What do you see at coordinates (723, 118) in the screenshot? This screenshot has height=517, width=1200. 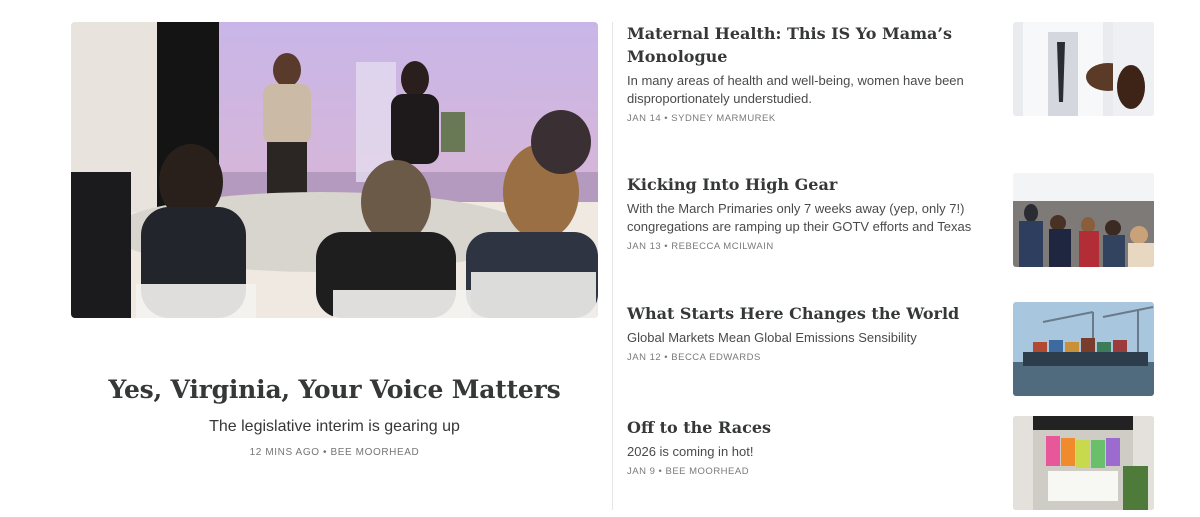 I see `post-author: SYDNEY MARMUREK` at bounding box center [723, 118].